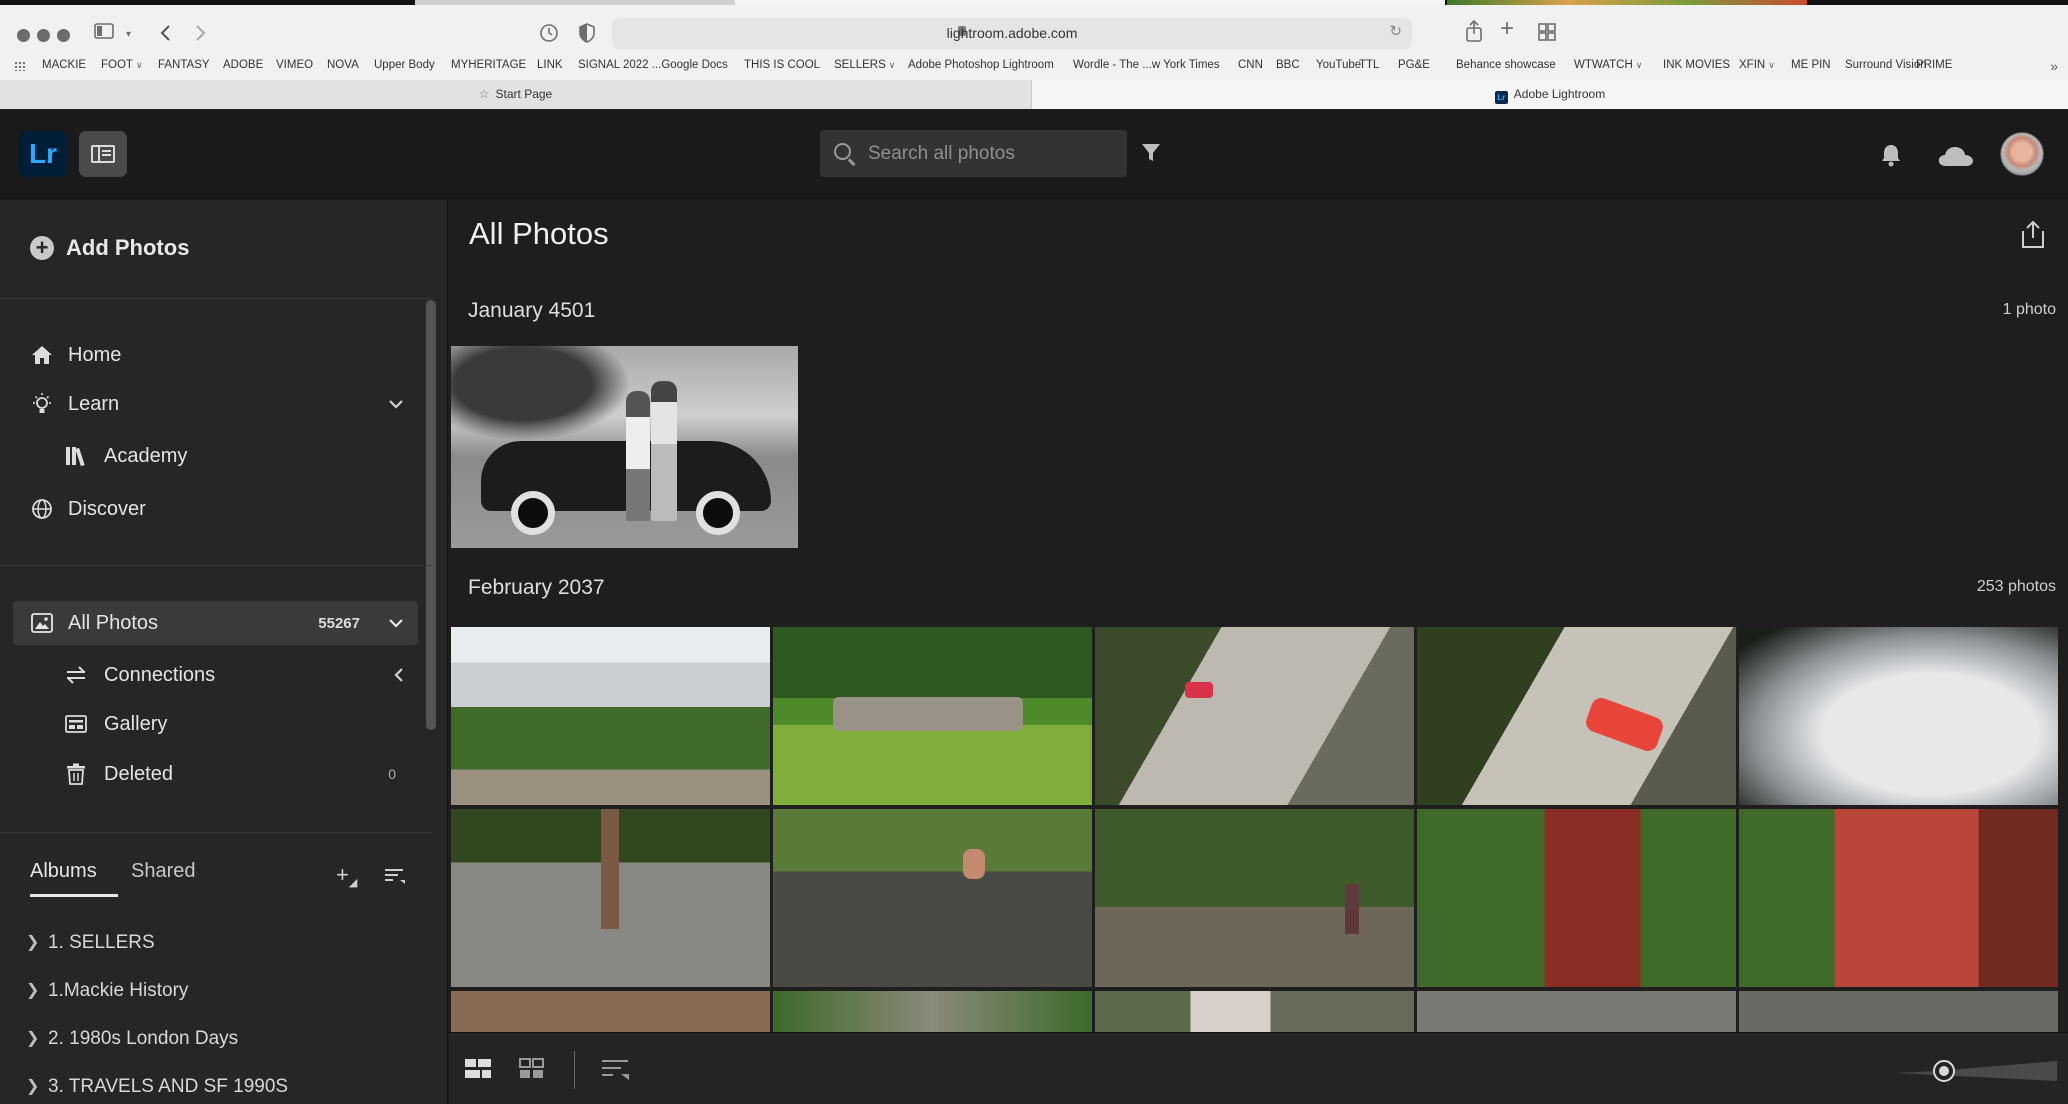  Describe the element at coordinates (1608, 65) in the screenshot. I see `bookmark-item: WTWATCH ∨` at that location.